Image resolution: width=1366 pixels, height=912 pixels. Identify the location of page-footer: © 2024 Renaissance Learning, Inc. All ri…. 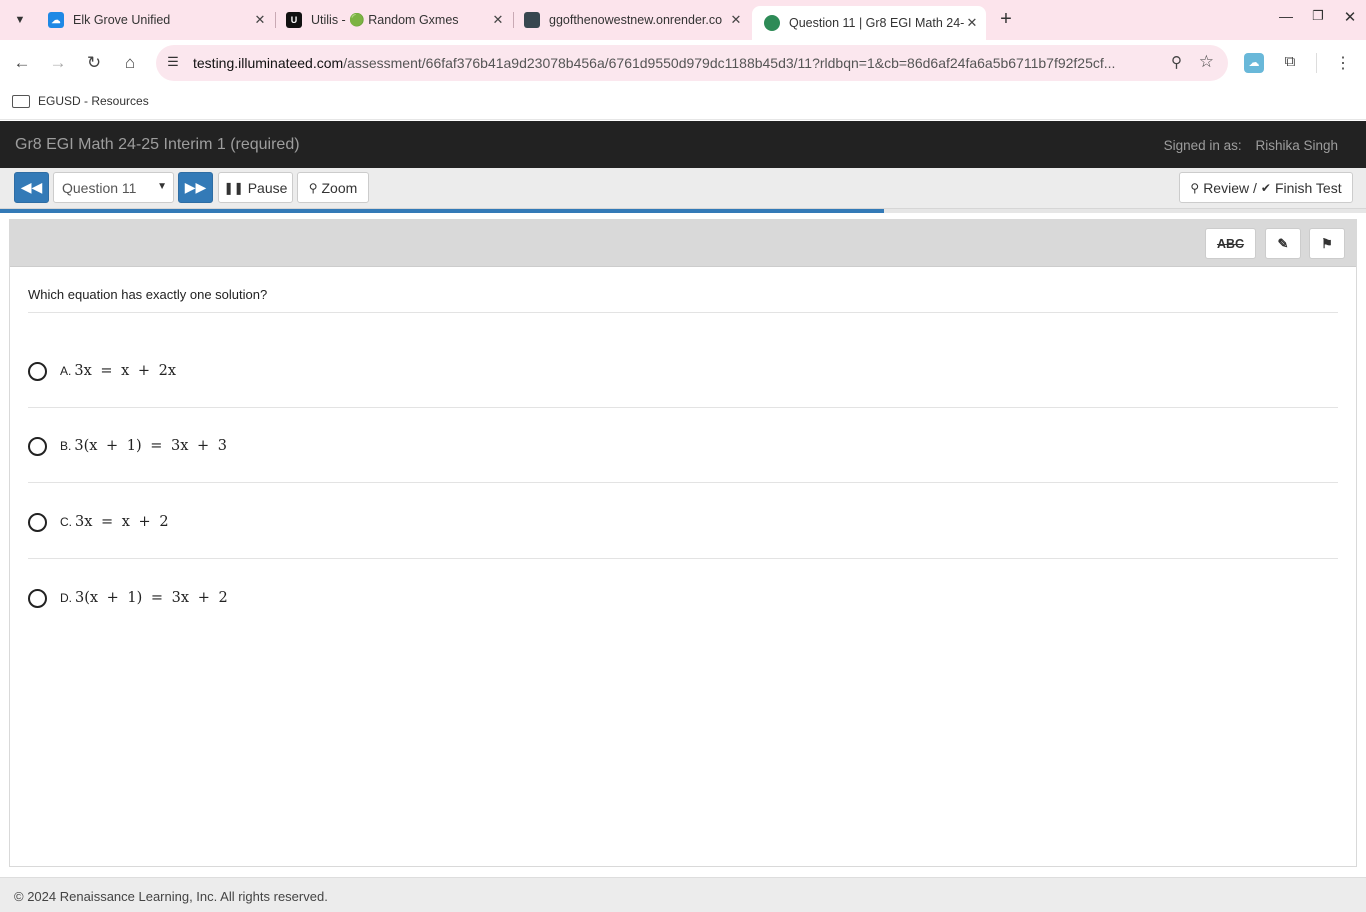
(683, 894).